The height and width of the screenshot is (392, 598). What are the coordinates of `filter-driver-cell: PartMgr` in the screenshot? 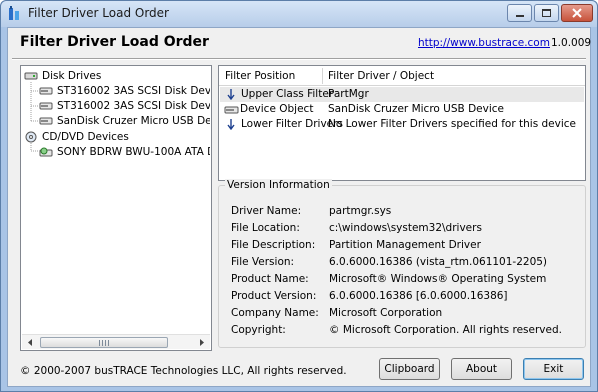 It's located at (348, 94).